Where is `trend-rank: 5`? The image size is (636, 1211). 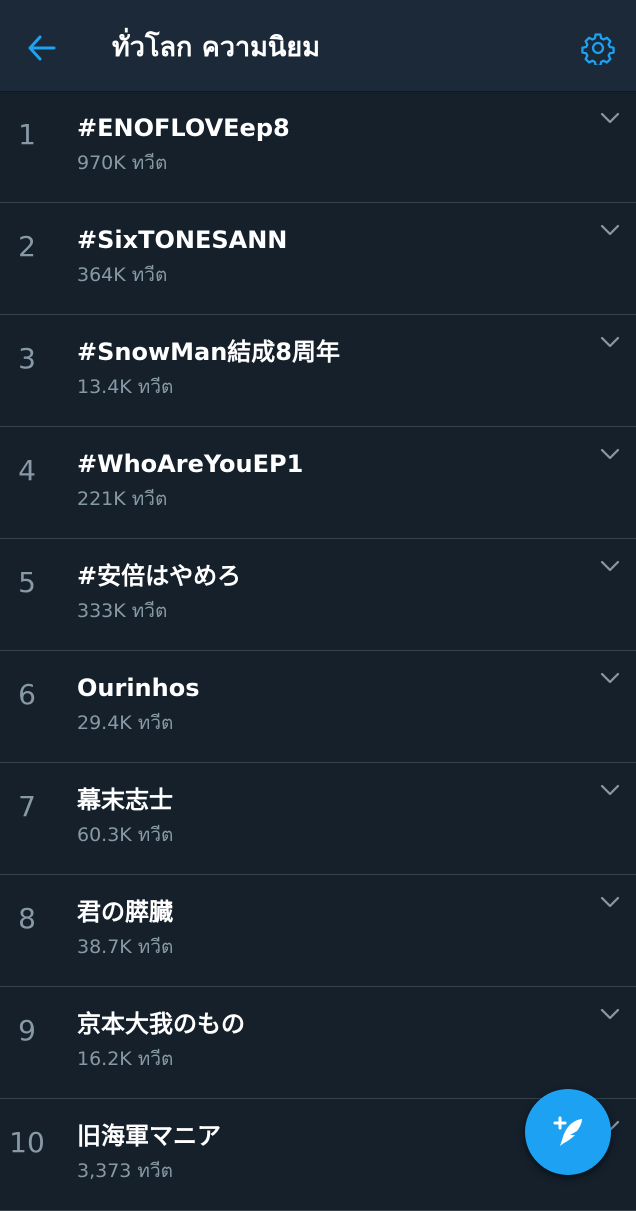 trend-rank: 5 is located at coordinates (27, 582).